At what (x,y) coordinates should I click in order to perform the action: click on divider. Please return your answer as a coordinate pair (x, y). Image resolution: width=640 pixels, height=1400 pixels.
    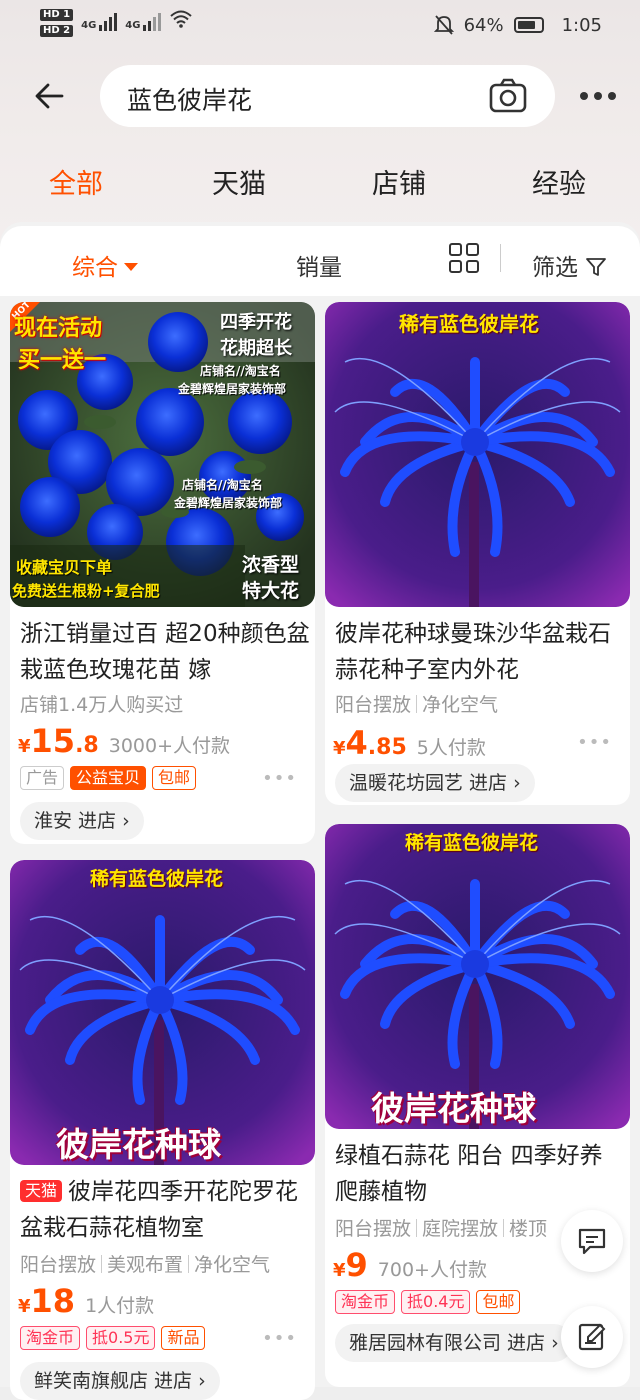
    Looking at the image, I should click on (500, 258).